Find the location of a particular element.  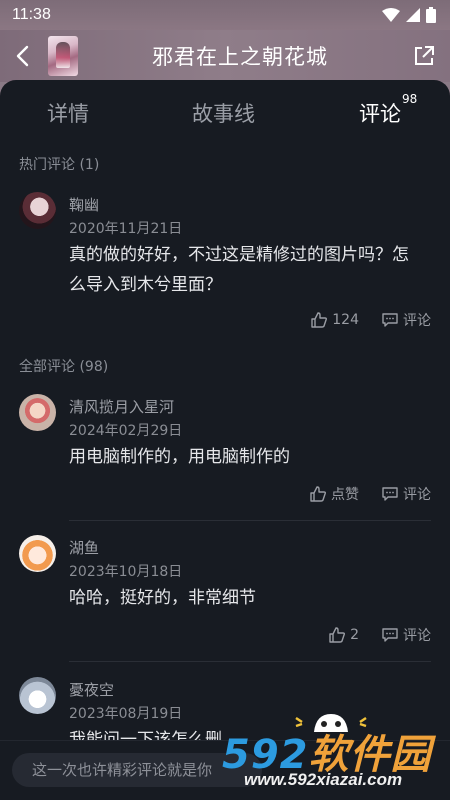

comment-date: 2023年08月19日 is located at coordinates (126, 714).